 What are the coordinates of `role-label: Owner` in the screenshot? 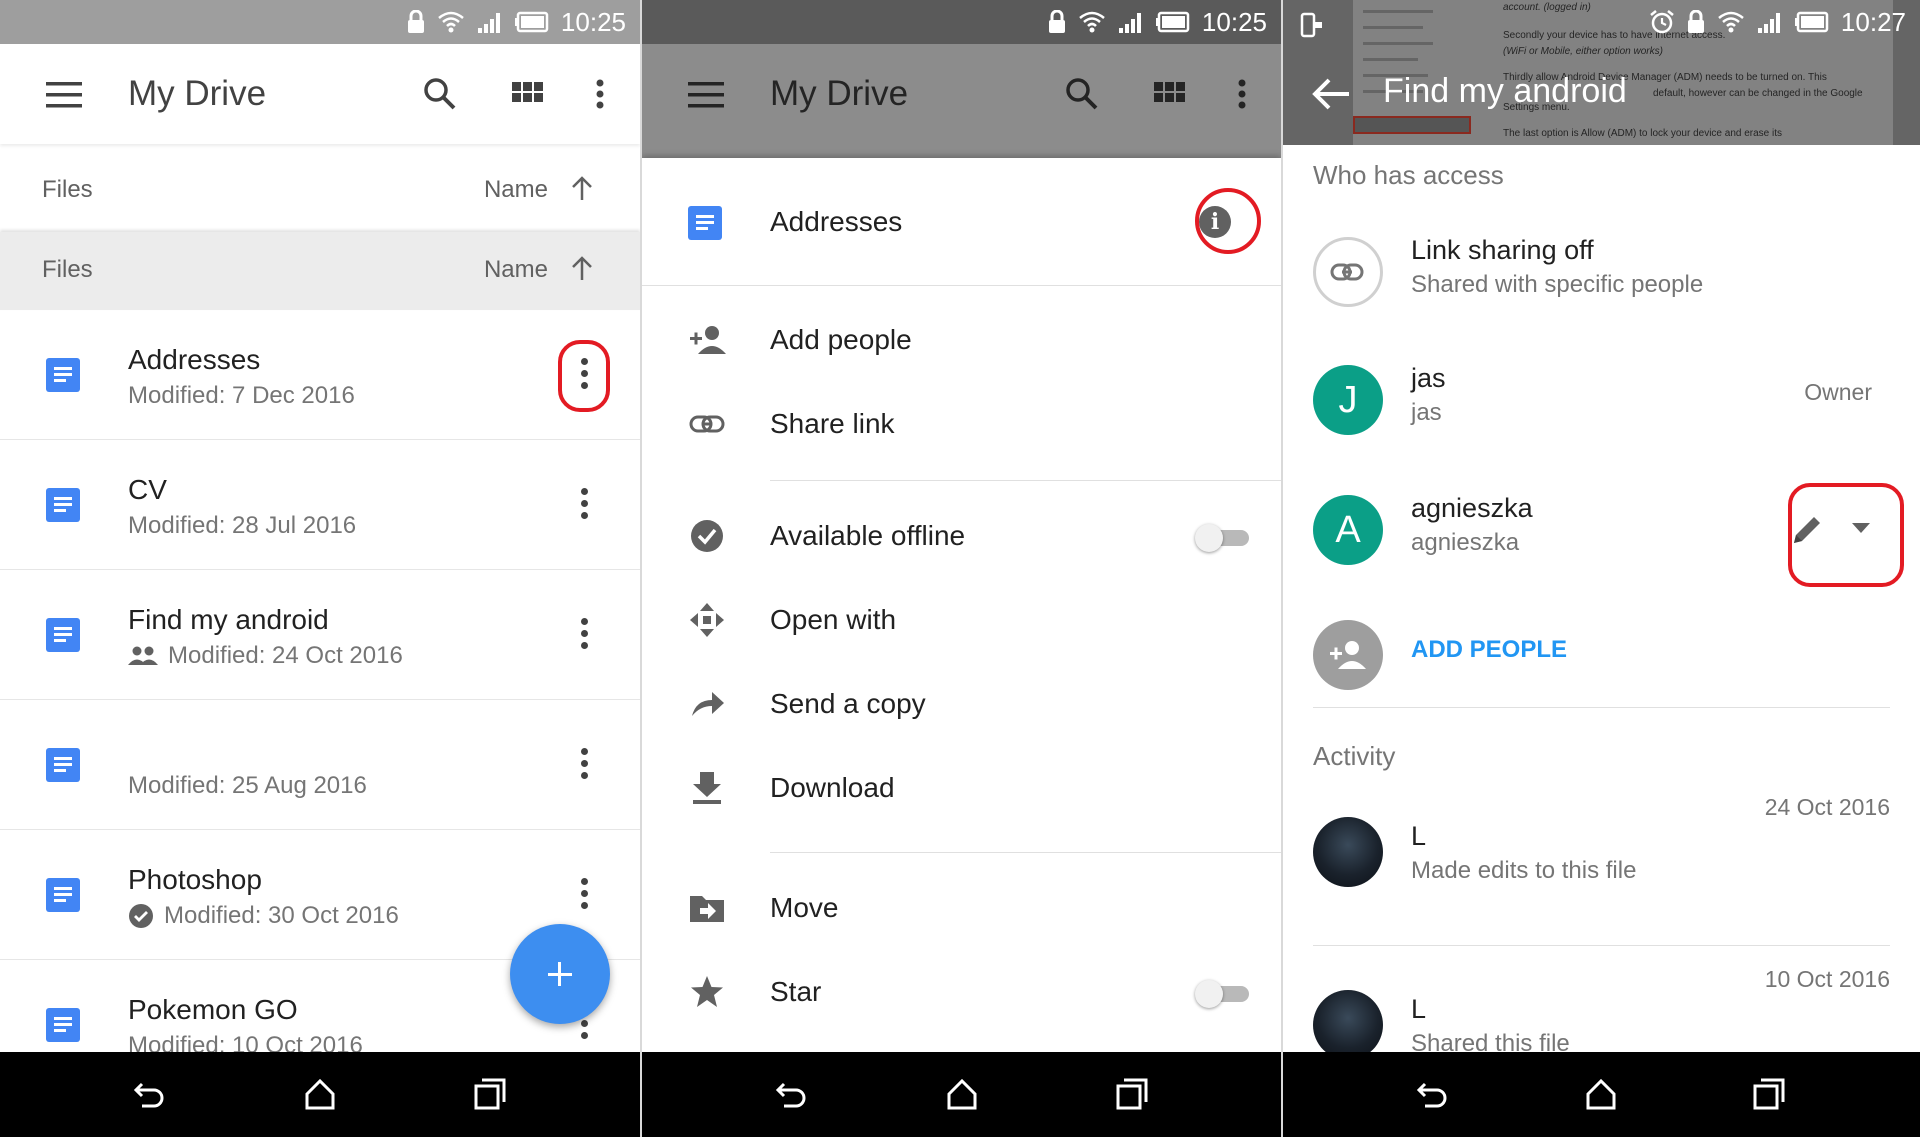 It's located at (1838, 392).